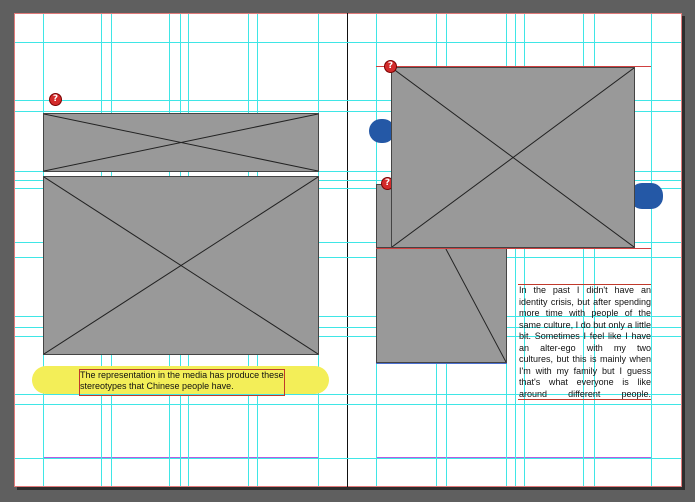 Image resolution: width=695 pixels, height=502 pixels. Describe the element at coordinates (347, 250) in the screenshot. I see `spread-spine` at that location.